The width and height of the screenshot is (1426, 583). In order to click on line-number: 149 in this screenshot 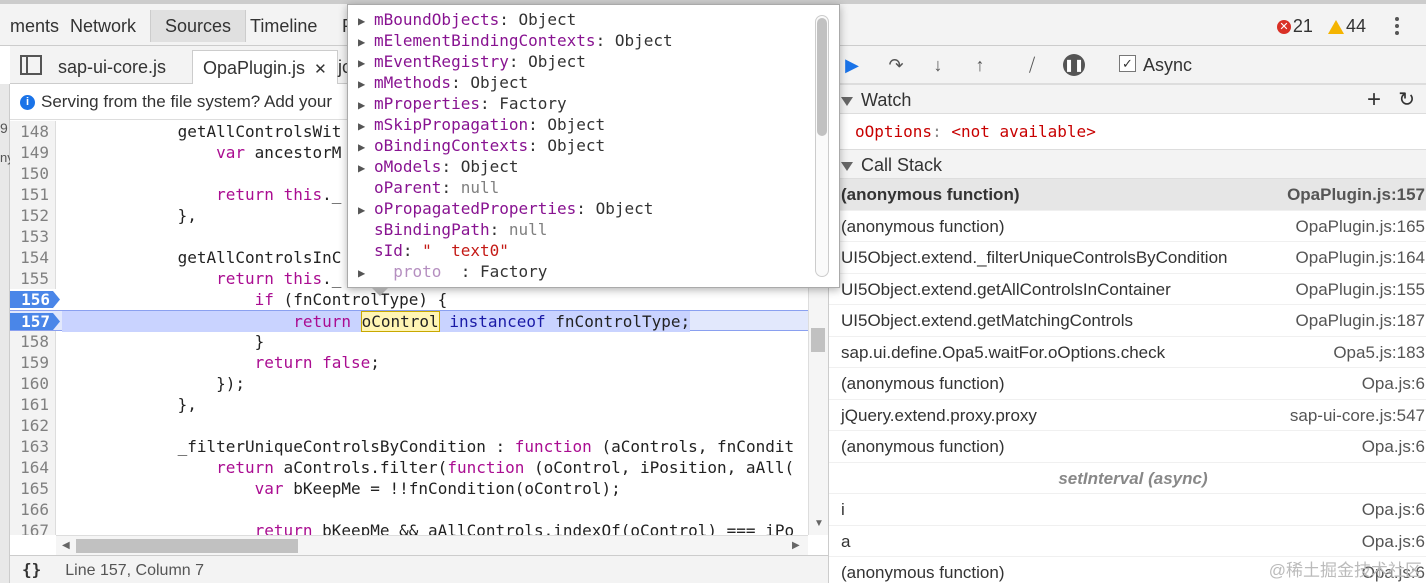, I will do `click(33, 152)`.